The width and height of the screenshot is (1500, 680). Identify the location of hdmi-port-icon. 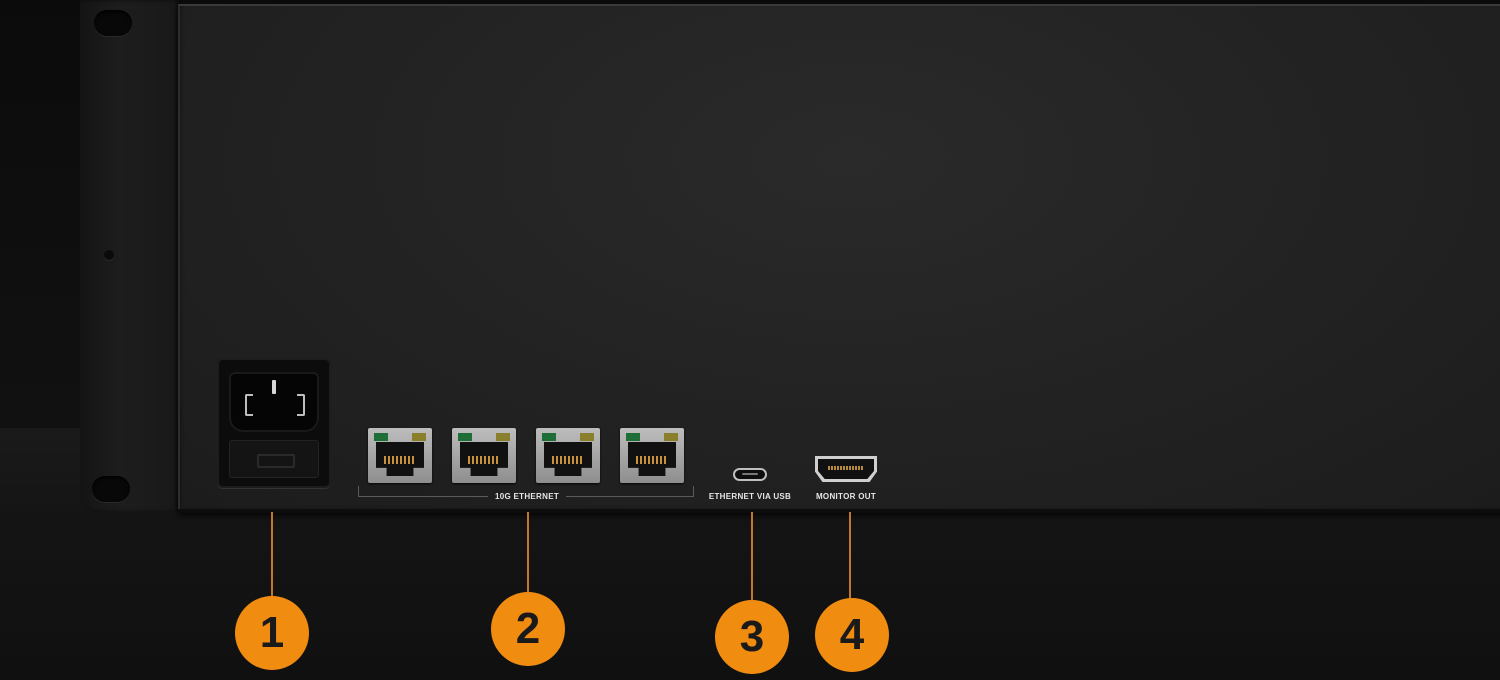
(846, 469).